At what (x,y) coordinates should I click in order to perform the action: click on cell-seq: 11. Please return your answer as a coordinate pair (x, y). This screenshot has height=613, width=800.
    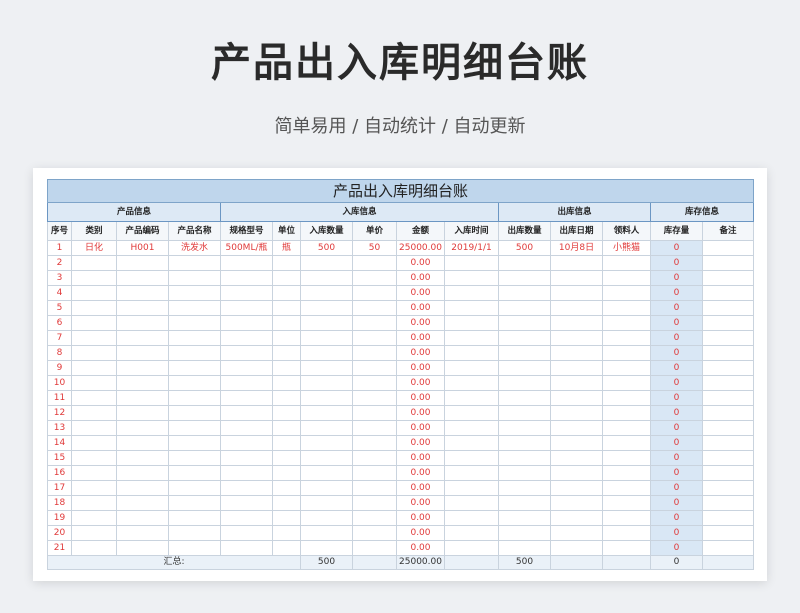
    Looking at the image, I should click on (59, 398).